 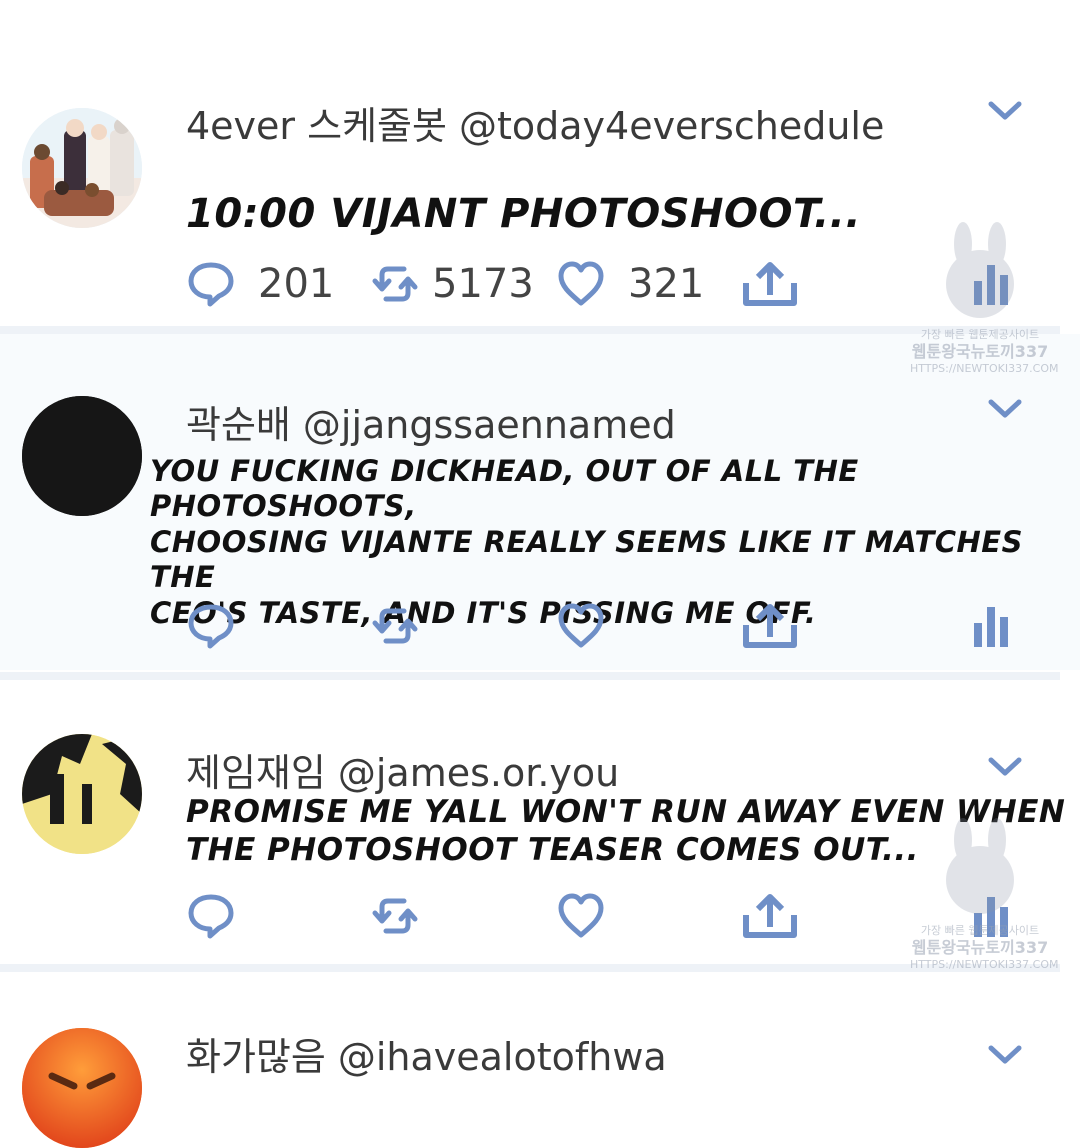 What do you see at coordinates (238, 425) in the screenshot?
I see `display-name: 곽순배` at bounding box center [238, 425].